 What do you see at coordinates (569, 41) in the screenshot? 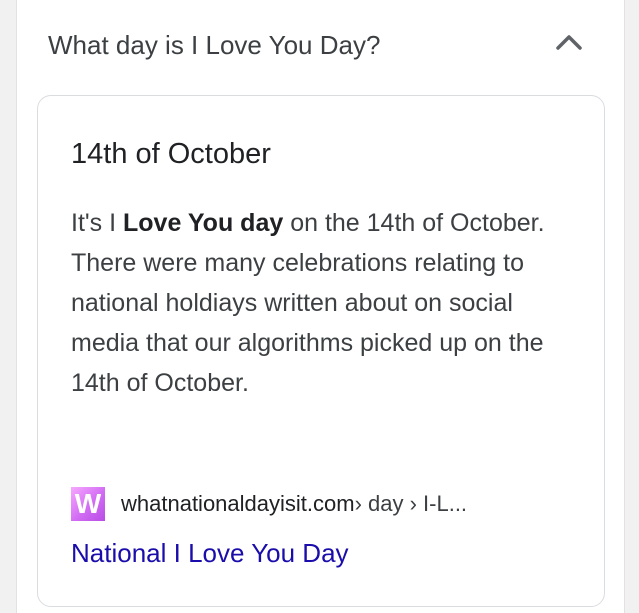
I see `chevron-up-icon` at bounding box center [569, 41].